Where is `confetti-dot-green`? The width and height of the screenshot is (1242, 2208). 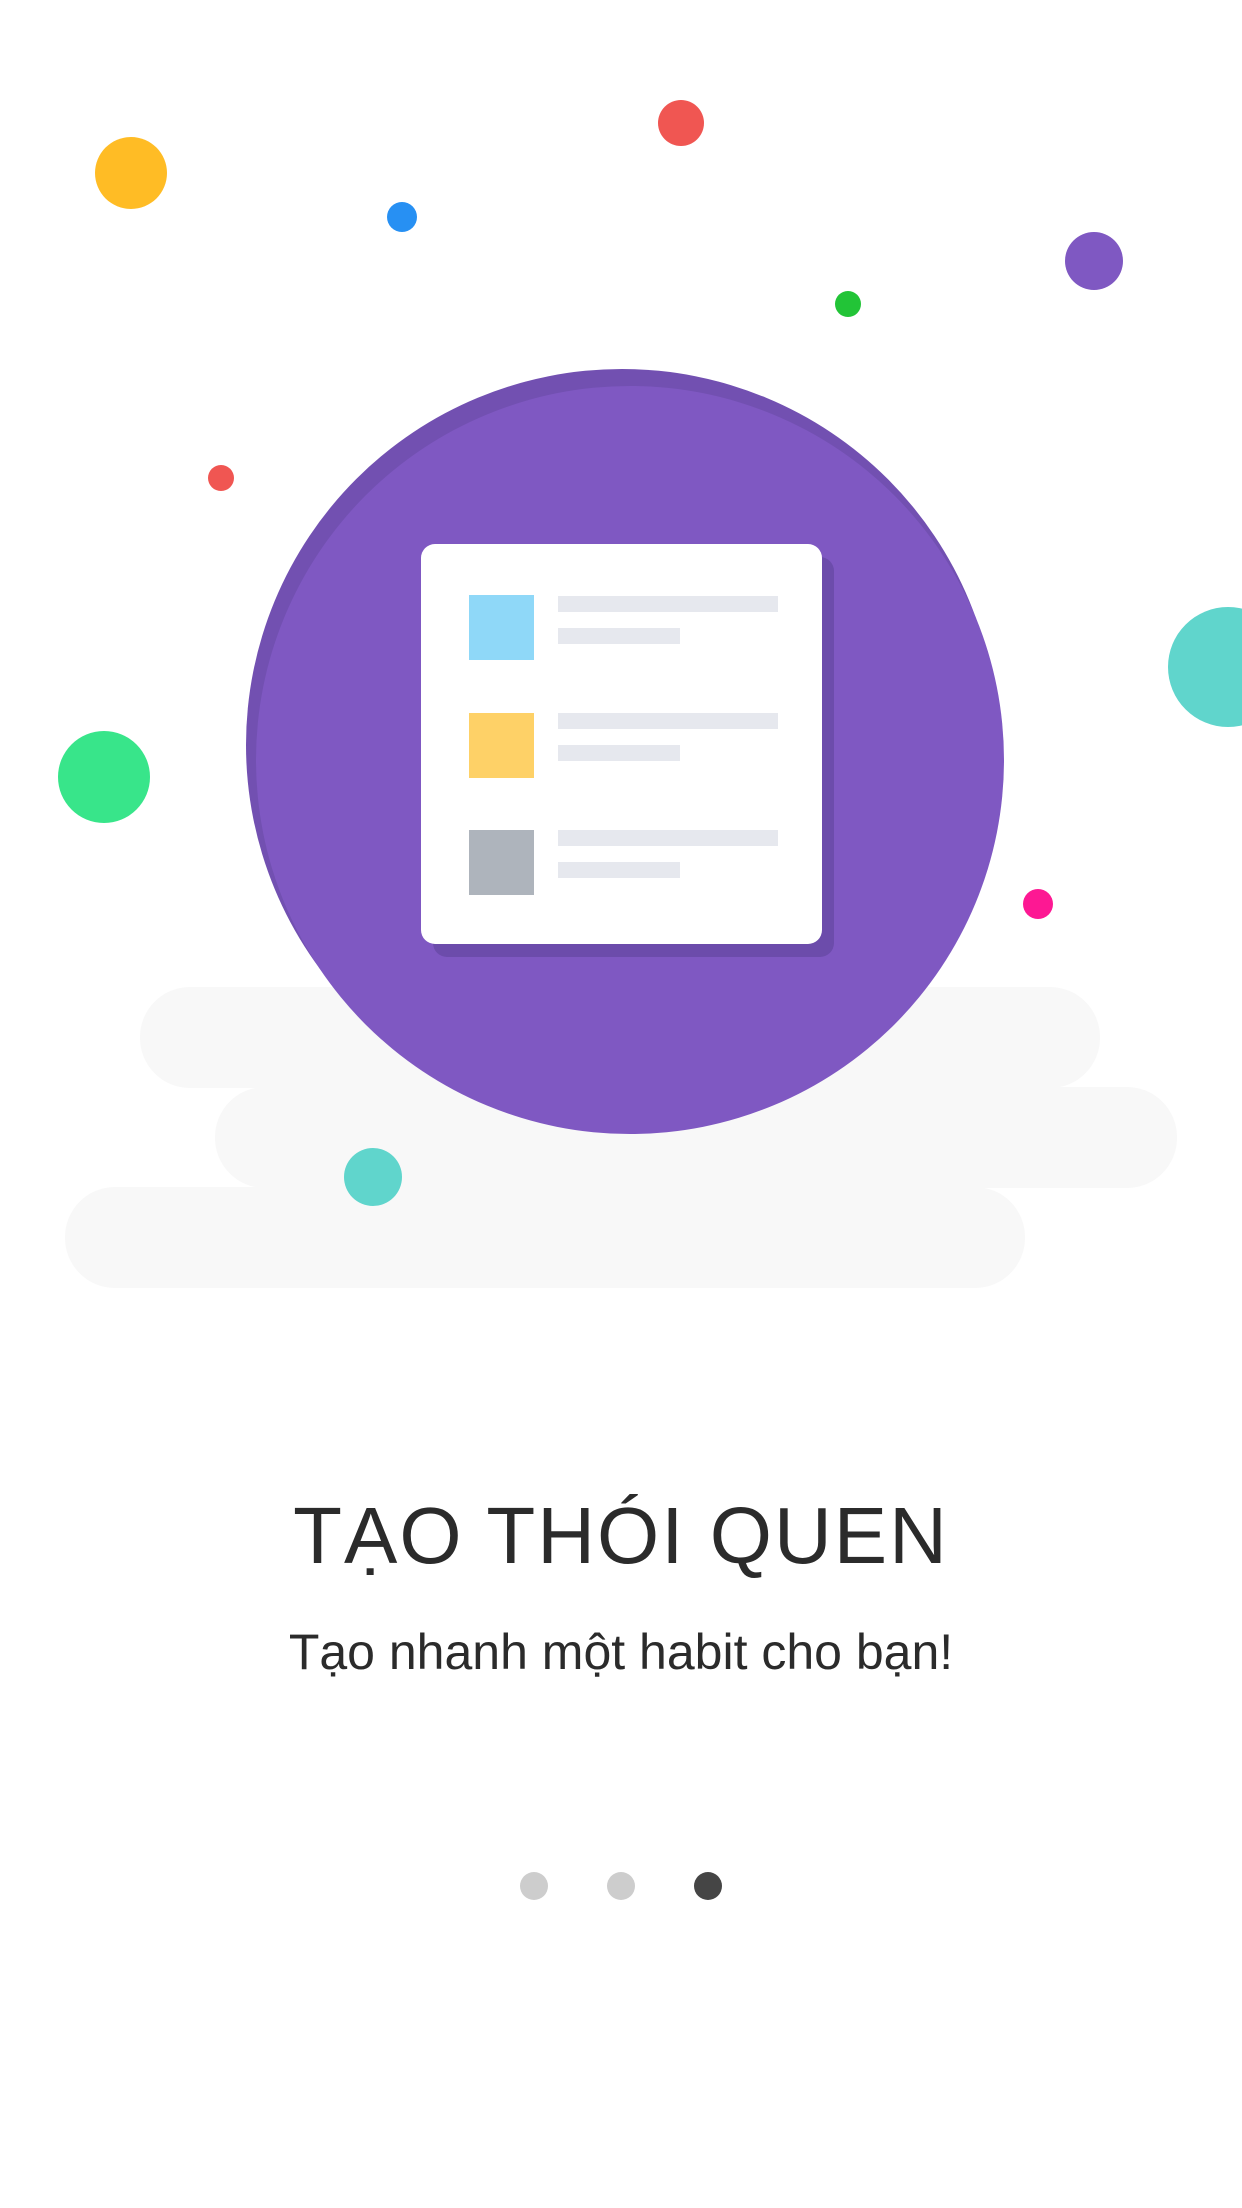
confetti-dot-green is located at coordinates (104, 777).